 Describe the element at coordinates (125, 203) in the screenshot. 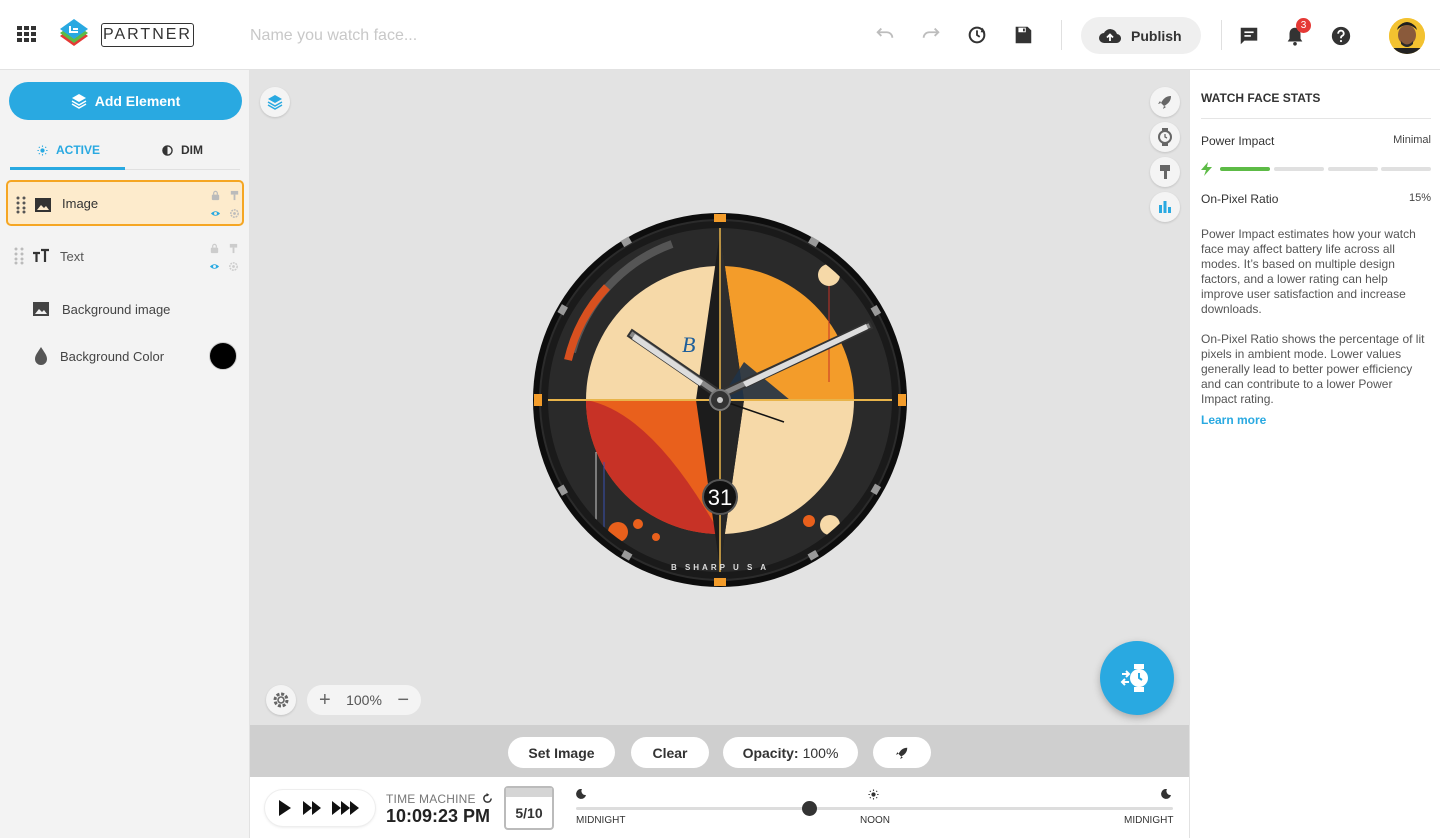

I see `layer-item-image: Image` at that location.